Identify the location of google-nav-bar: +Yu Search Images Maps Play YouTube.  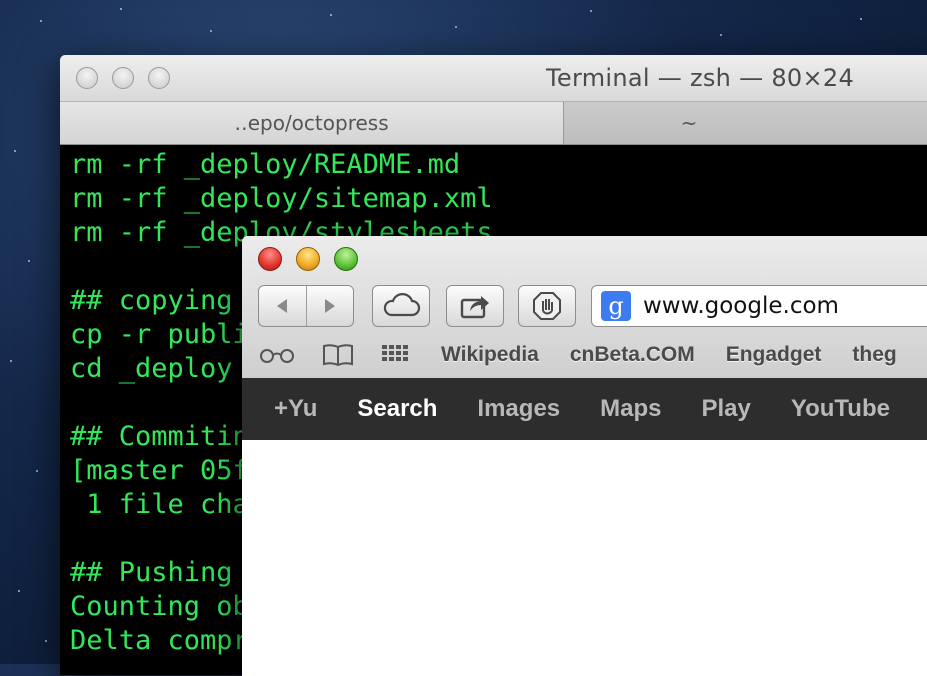
(584, 409).